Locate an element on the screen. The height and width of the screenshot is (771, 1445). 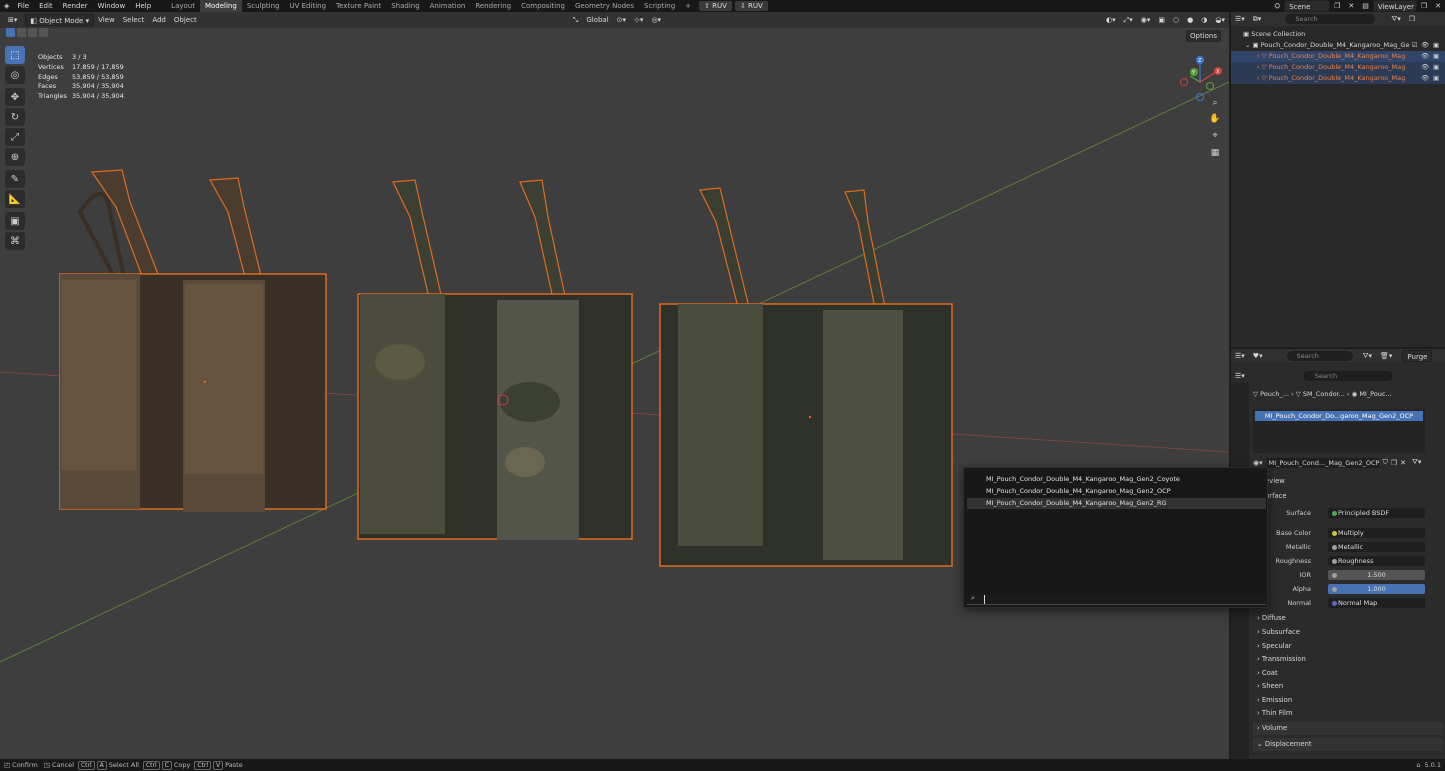
move-tool-icon: ✥ is located at coordinates (15, 97).